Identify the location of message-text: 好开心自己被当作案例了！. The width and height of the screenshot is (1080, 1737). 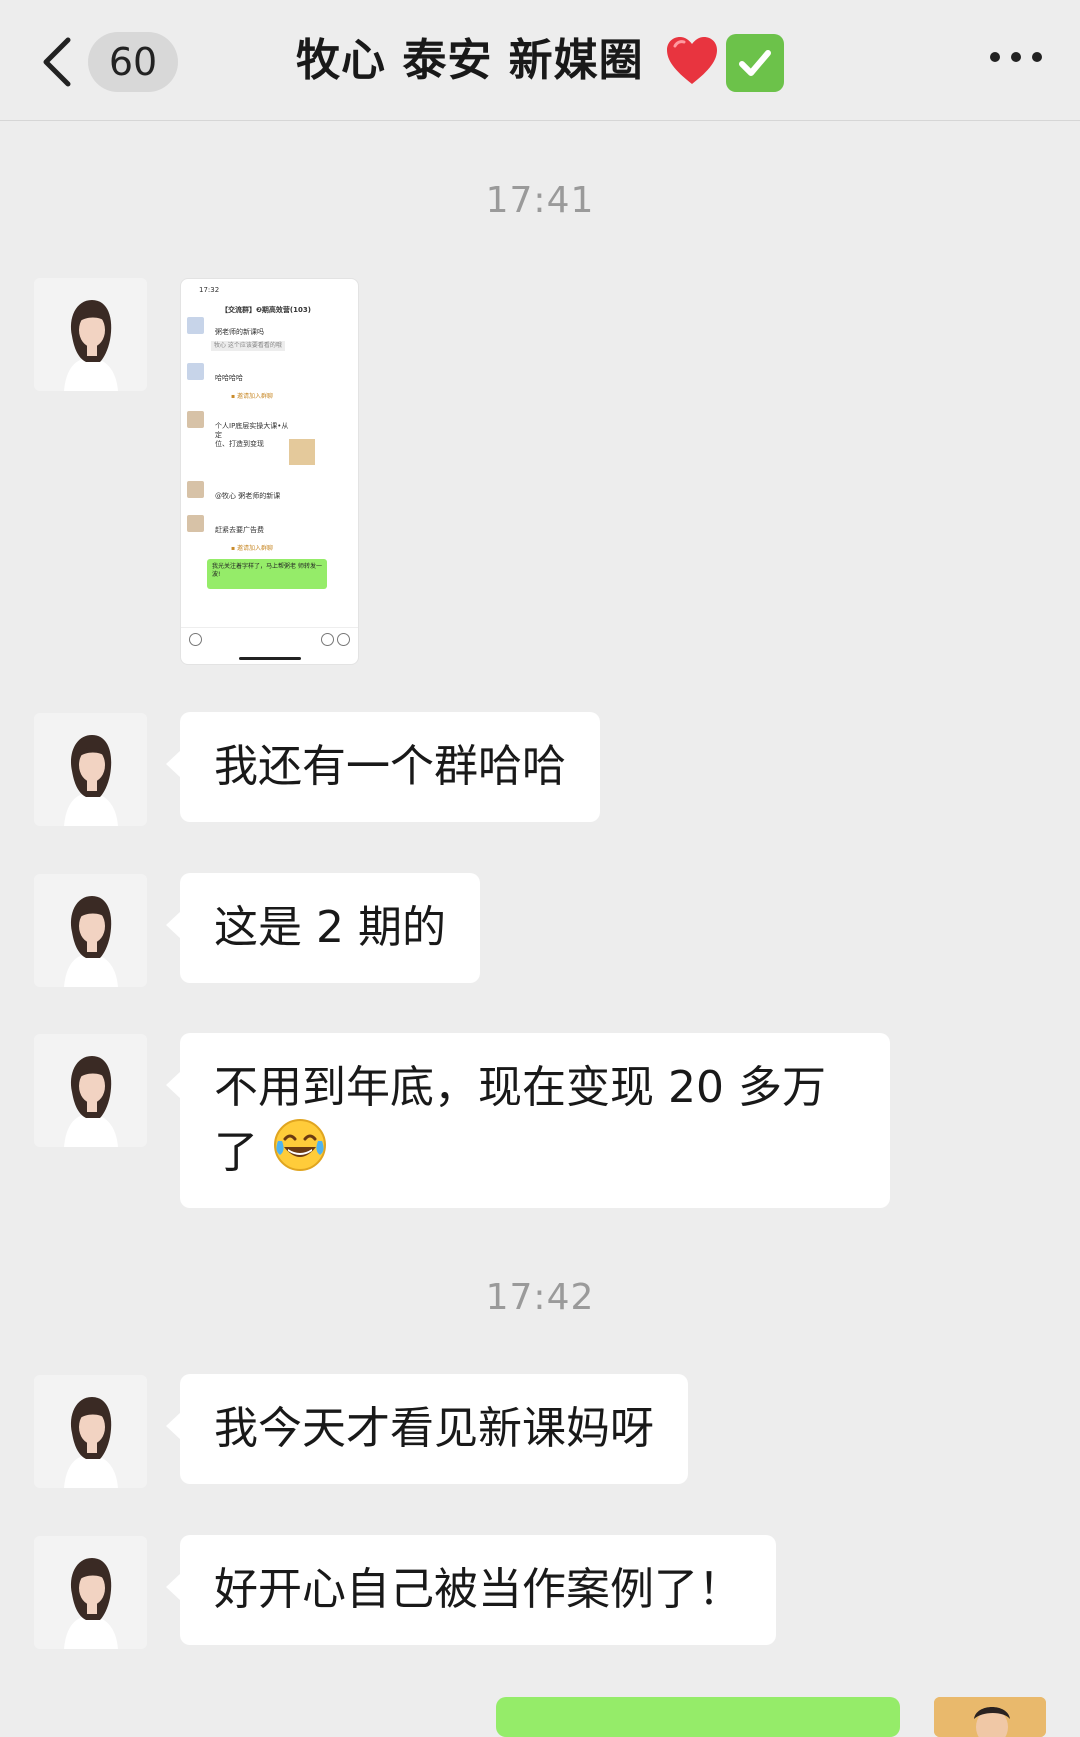
(478, 1589).